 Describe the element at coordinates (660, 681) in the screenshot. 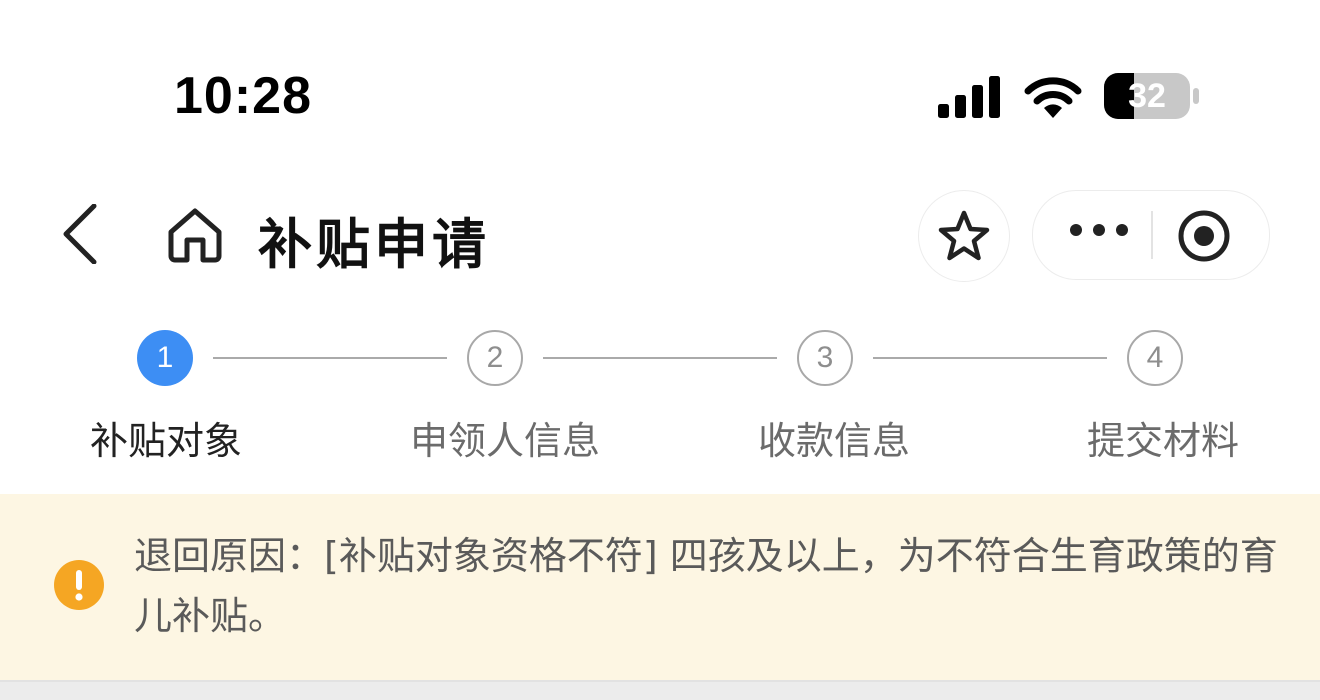

I see `edge-line` at that location.